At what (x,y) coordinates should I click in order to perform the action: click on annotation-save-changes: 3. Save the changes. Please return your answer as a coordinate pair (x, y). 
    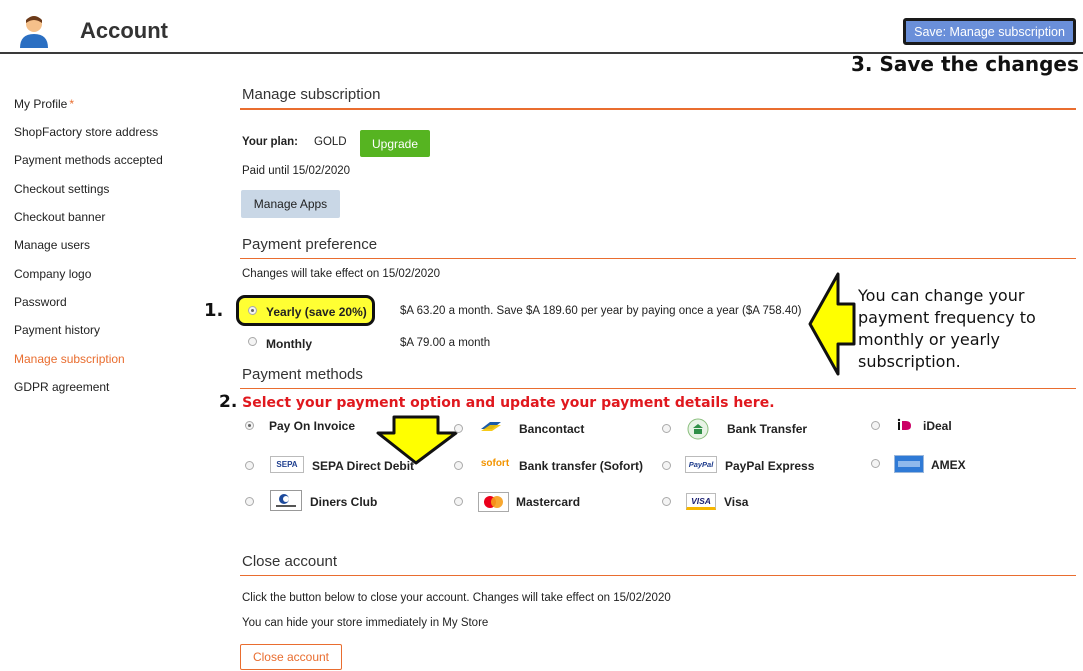
    Looking at the image, I should click on (965, 64).